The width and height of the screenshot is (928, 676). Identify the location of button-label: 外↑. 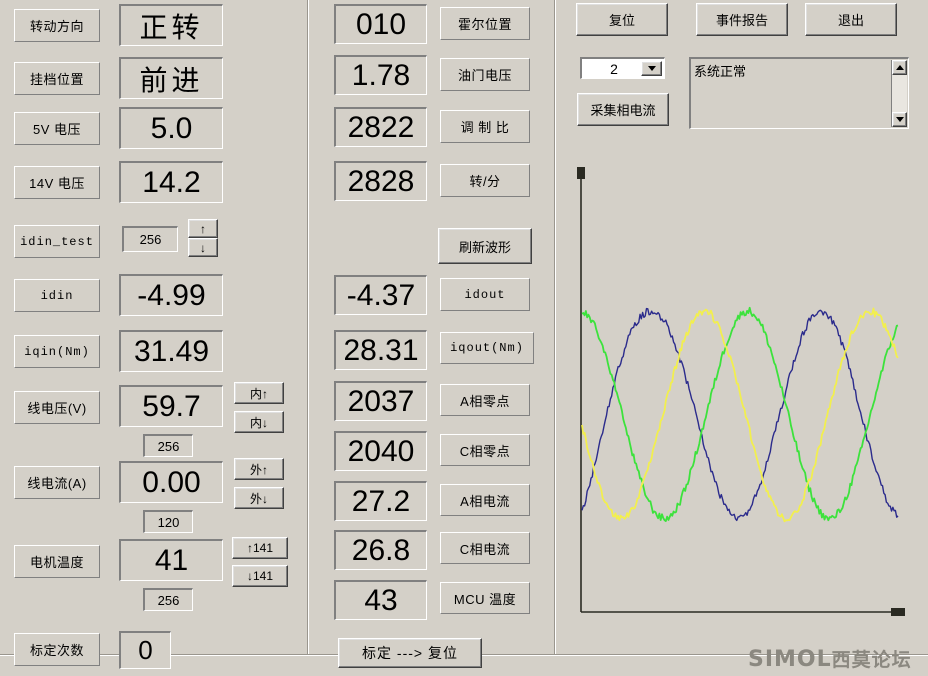
(258, 469).